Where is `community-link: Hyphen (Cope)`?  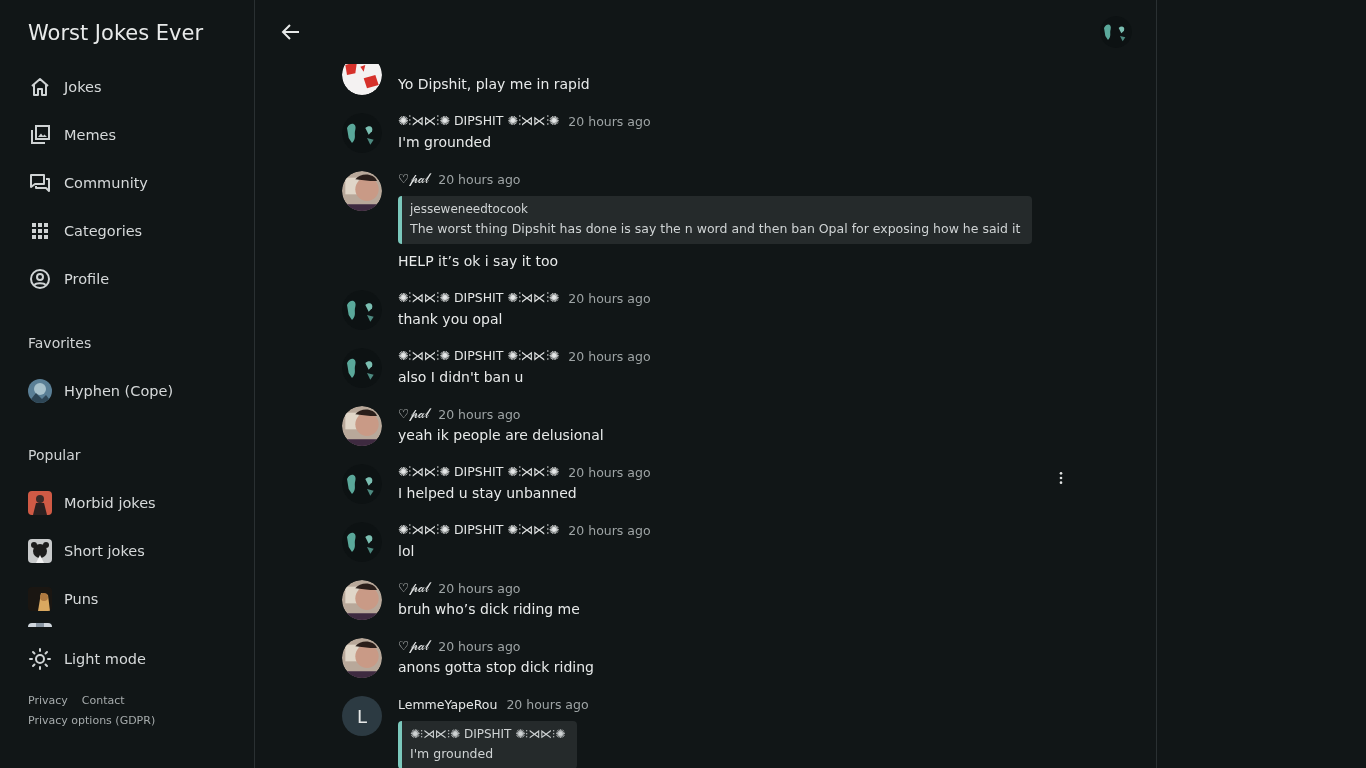
community-link: Hyphen (Cope) is located at coordinates (101, 391).